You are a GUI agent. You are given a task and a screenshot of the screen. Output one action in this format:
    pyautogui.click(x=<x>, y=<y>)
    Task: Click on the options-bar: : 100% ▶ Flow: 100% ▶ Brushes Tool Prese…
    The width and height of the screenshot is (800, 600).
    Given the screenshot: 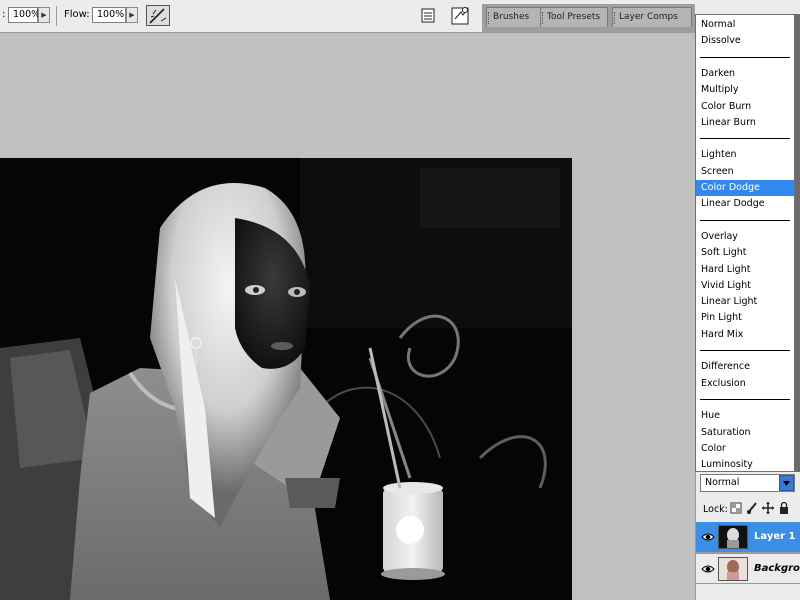 What is the action you would take?
    pyautogui.click(x=400, y=16)
    